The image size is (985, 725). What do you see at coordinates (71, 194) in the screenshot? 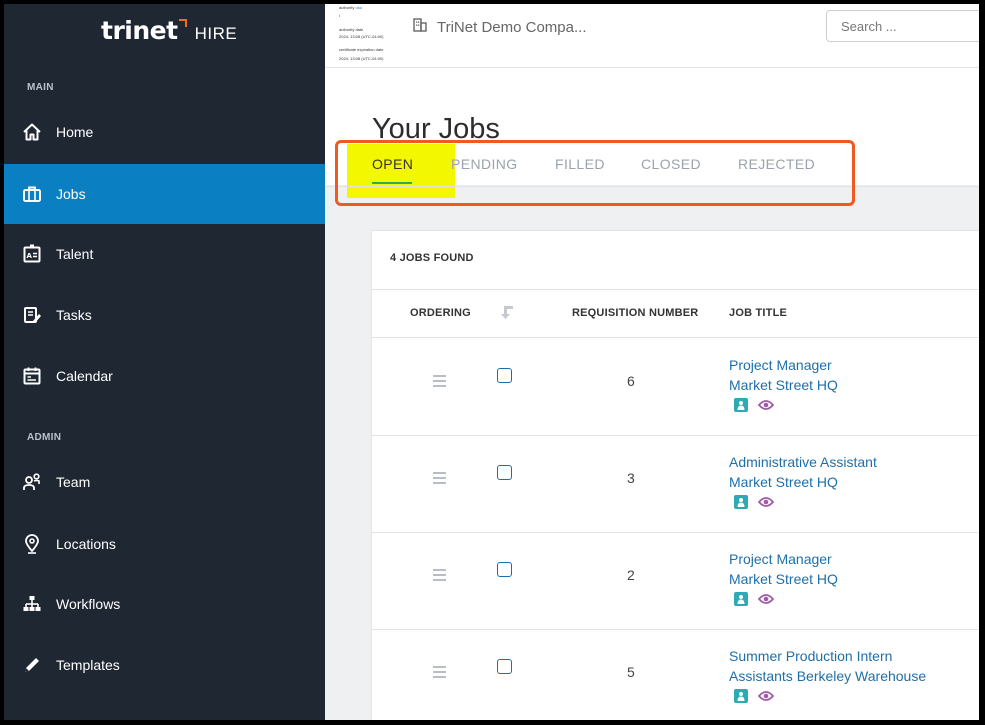
I see `sidebar-item-label: Jobs` at bounding box center [71, 194].